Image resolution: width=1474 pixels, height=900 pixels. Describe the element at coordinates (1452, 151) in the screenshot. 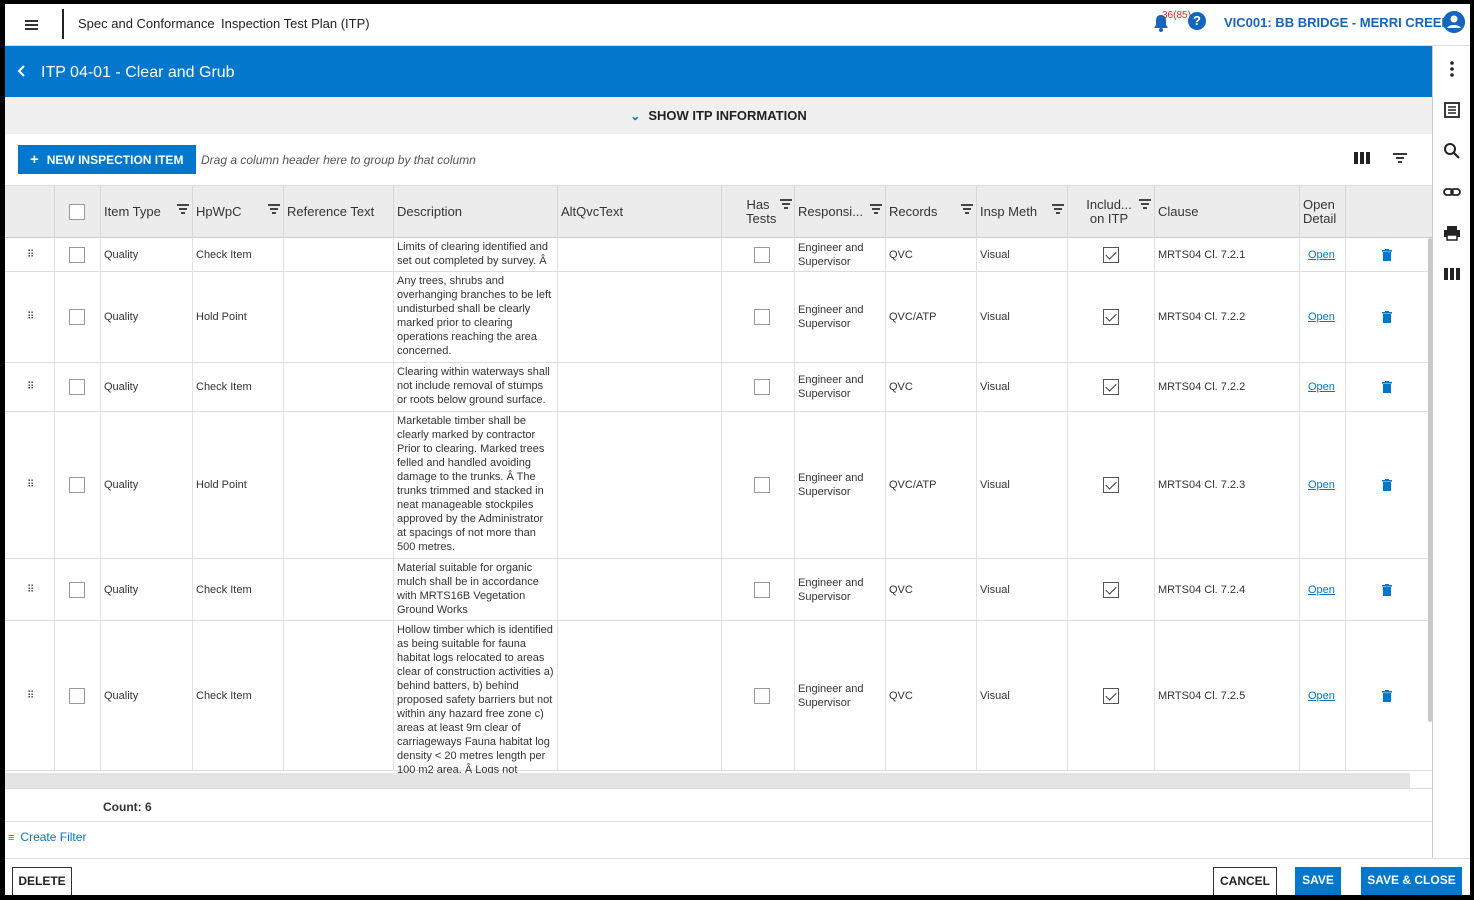

I see `search-icon` at that location.